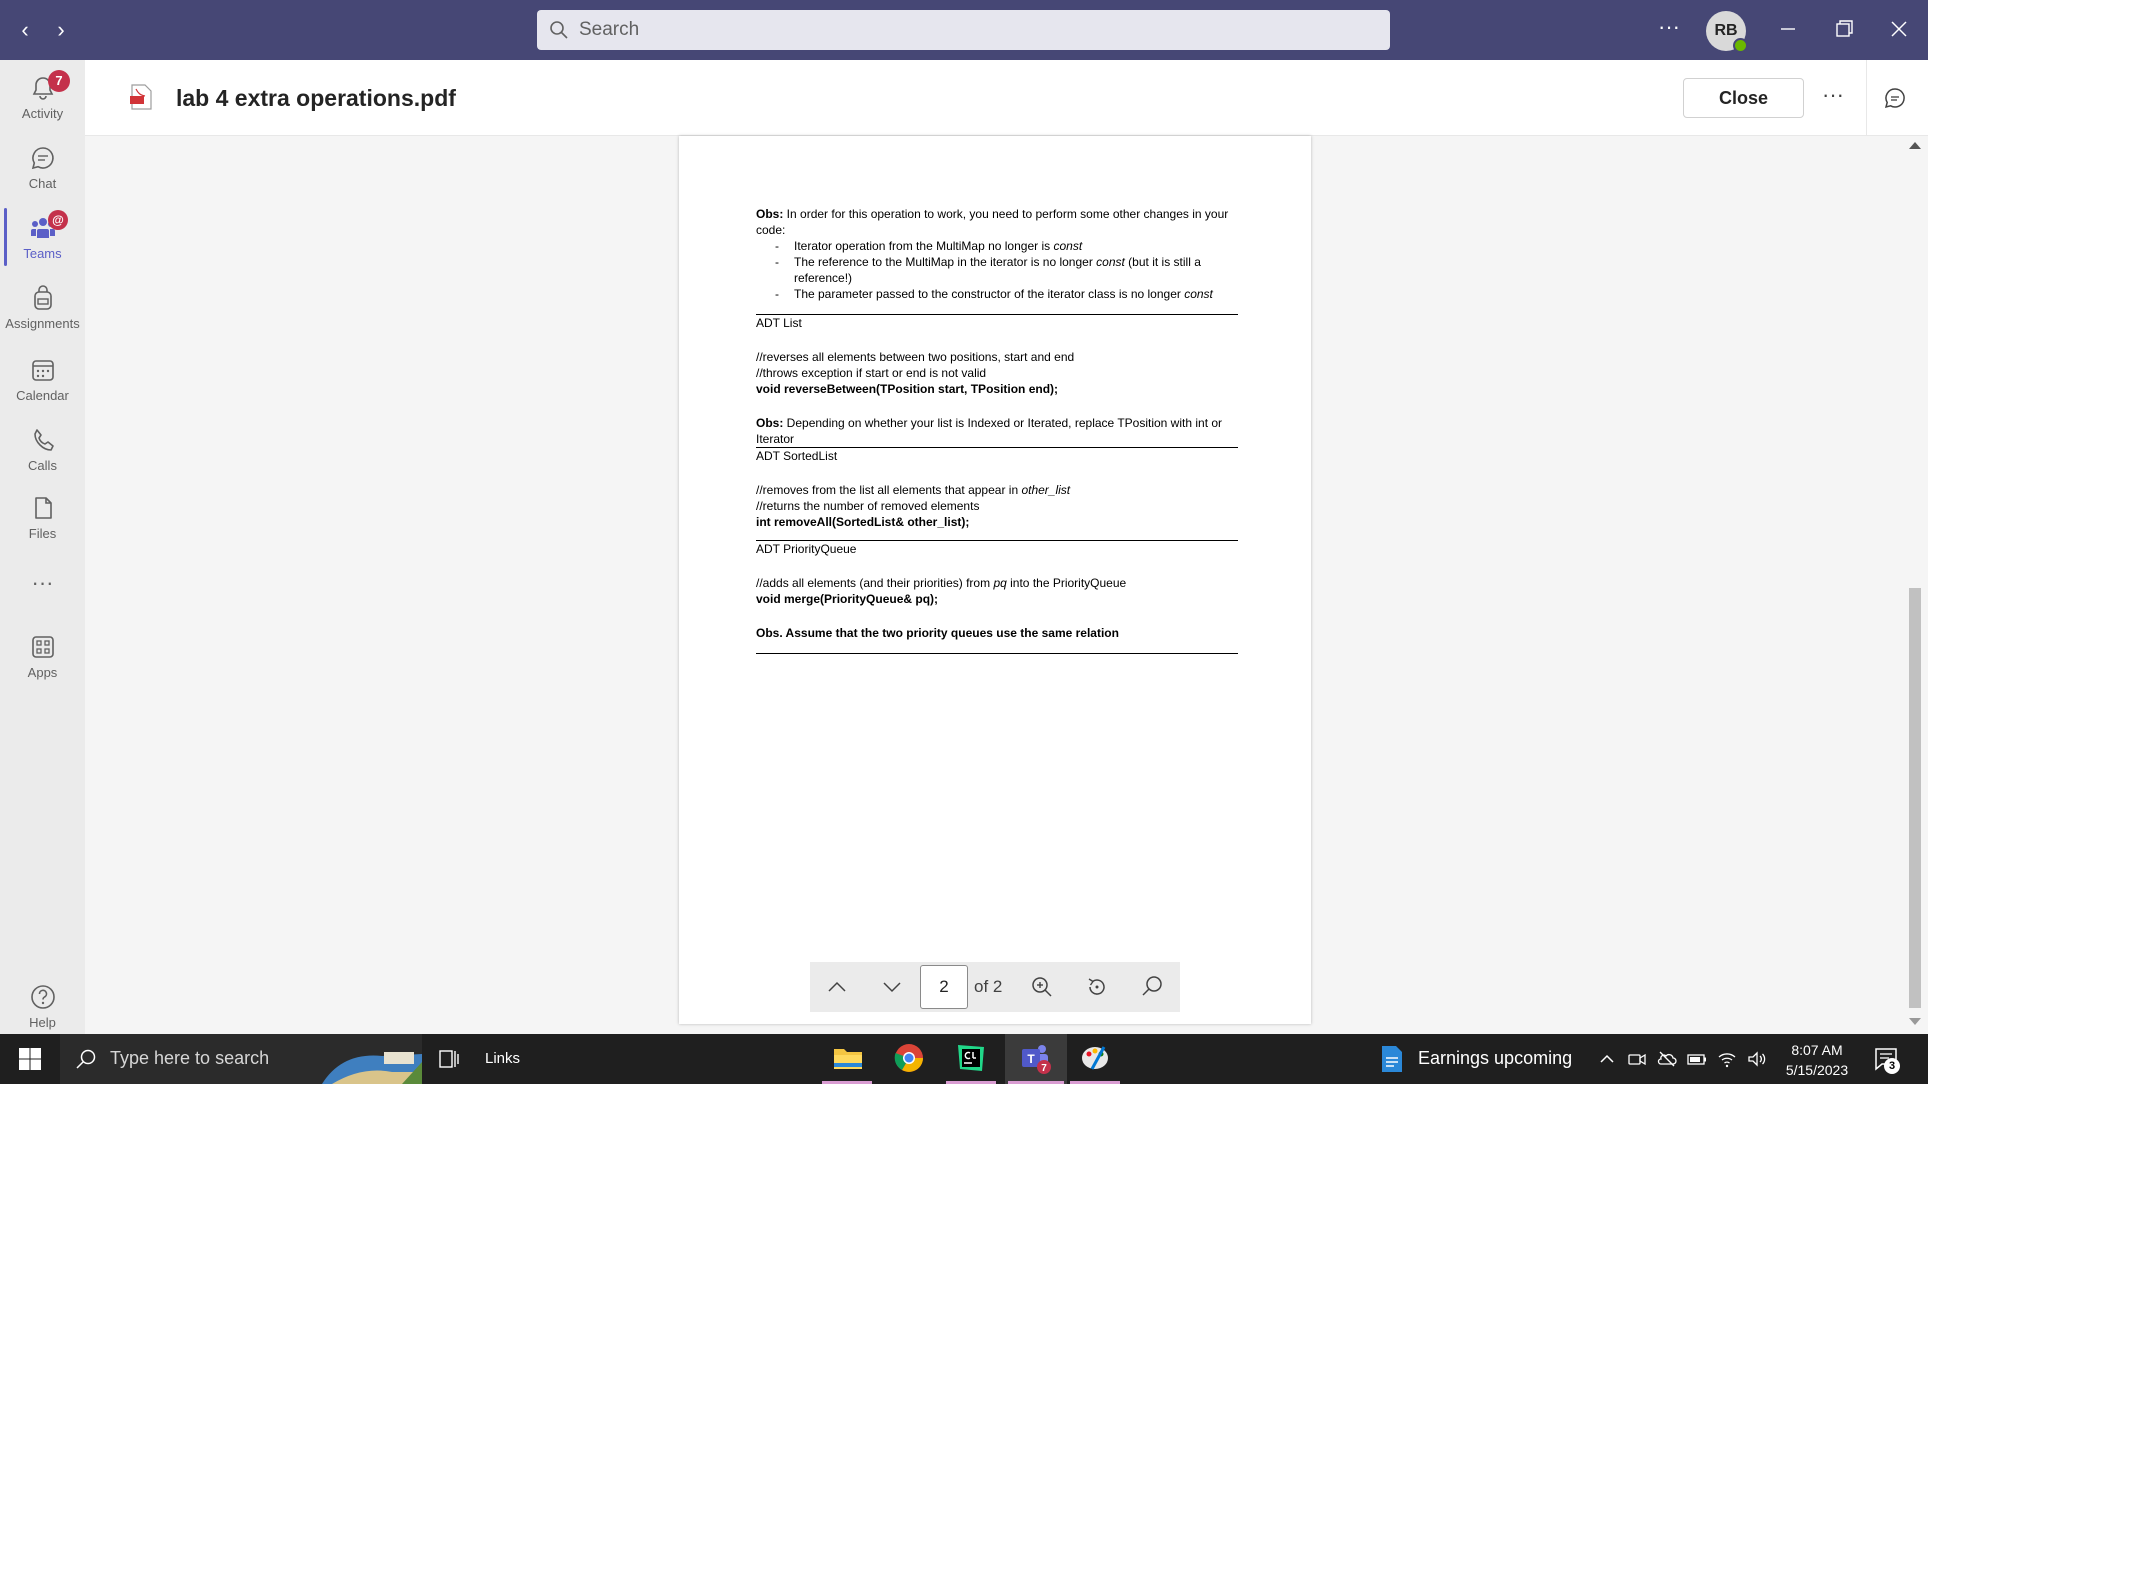  What do you see at coordinates (1895, 98) in the screenshot?
I see `conversation-icon` at bounding box center [1895, 98].